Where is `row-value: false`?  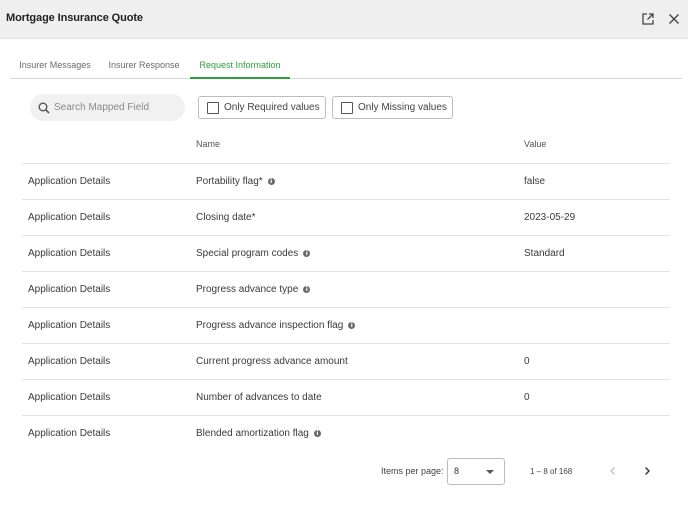
row-value: false is located at coordinates (535, 181).